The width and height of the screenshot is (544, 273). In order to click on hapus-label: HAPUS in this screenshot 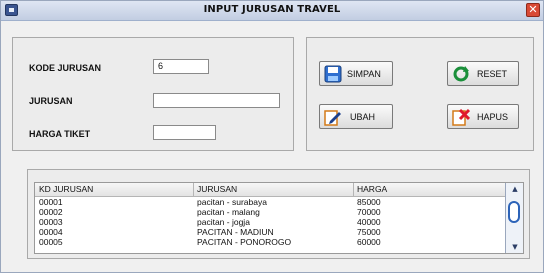, I will do `click(493, 117)`.